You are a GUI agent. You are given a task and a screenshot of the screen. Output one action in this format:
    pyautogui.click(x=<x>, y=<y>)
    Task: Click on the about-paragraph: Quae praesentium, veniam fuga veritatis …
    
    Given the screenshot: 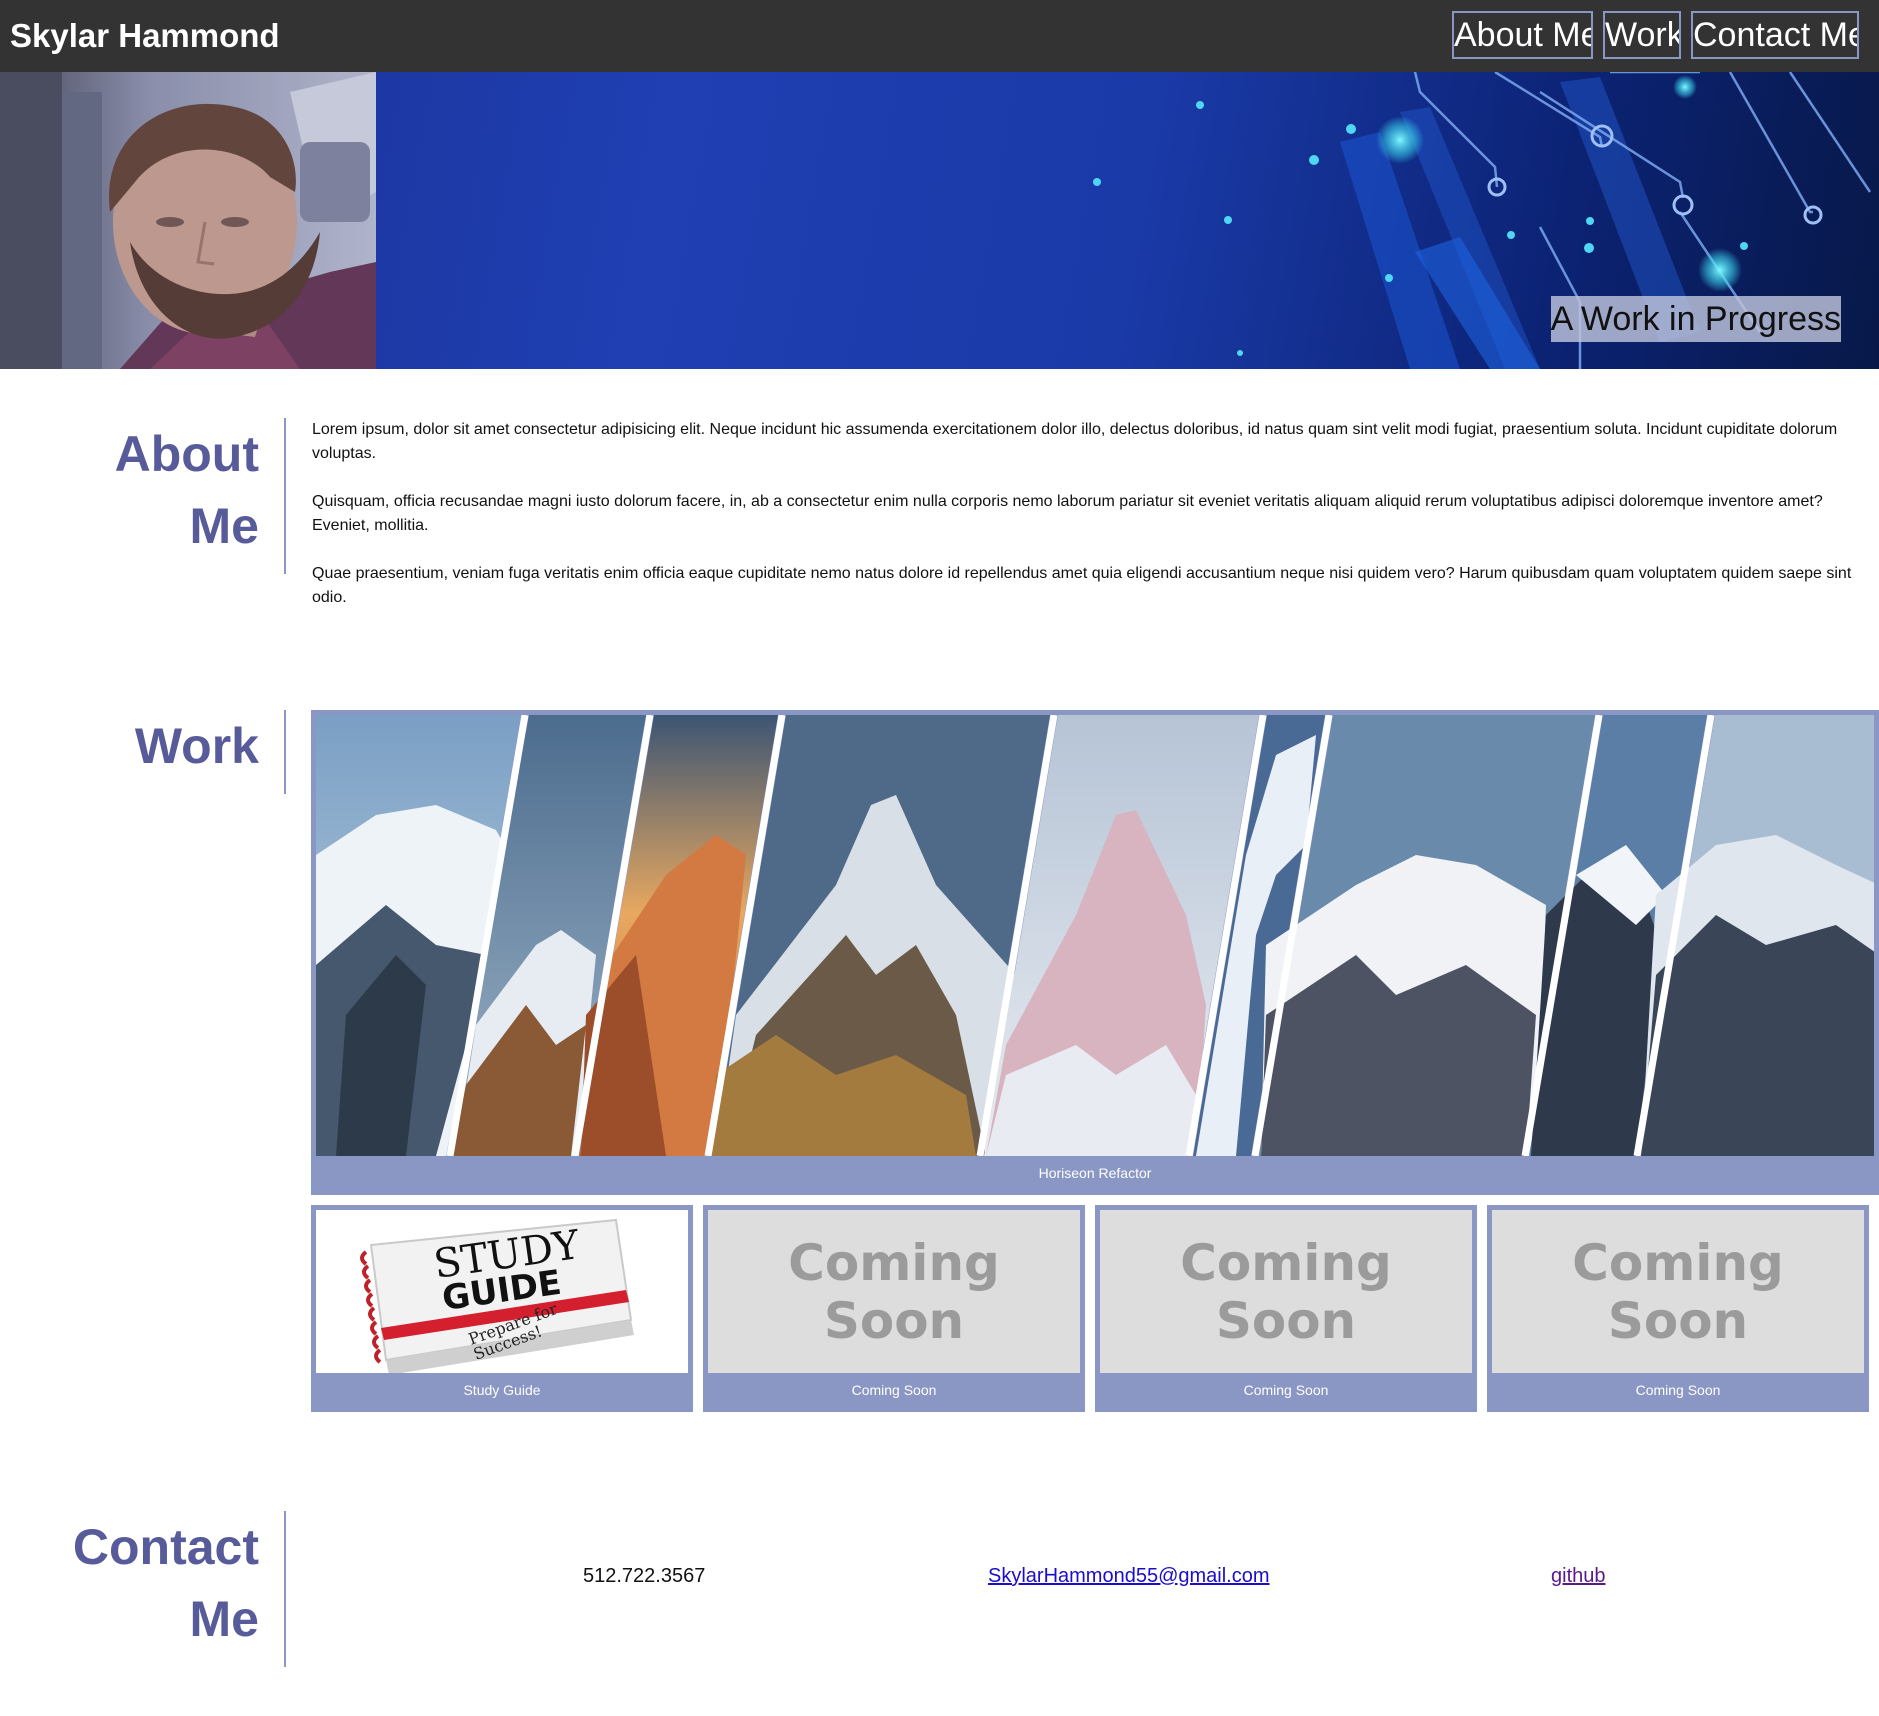 What is the action you would take?
    pyautogui.click(x=1082, y=585)
    